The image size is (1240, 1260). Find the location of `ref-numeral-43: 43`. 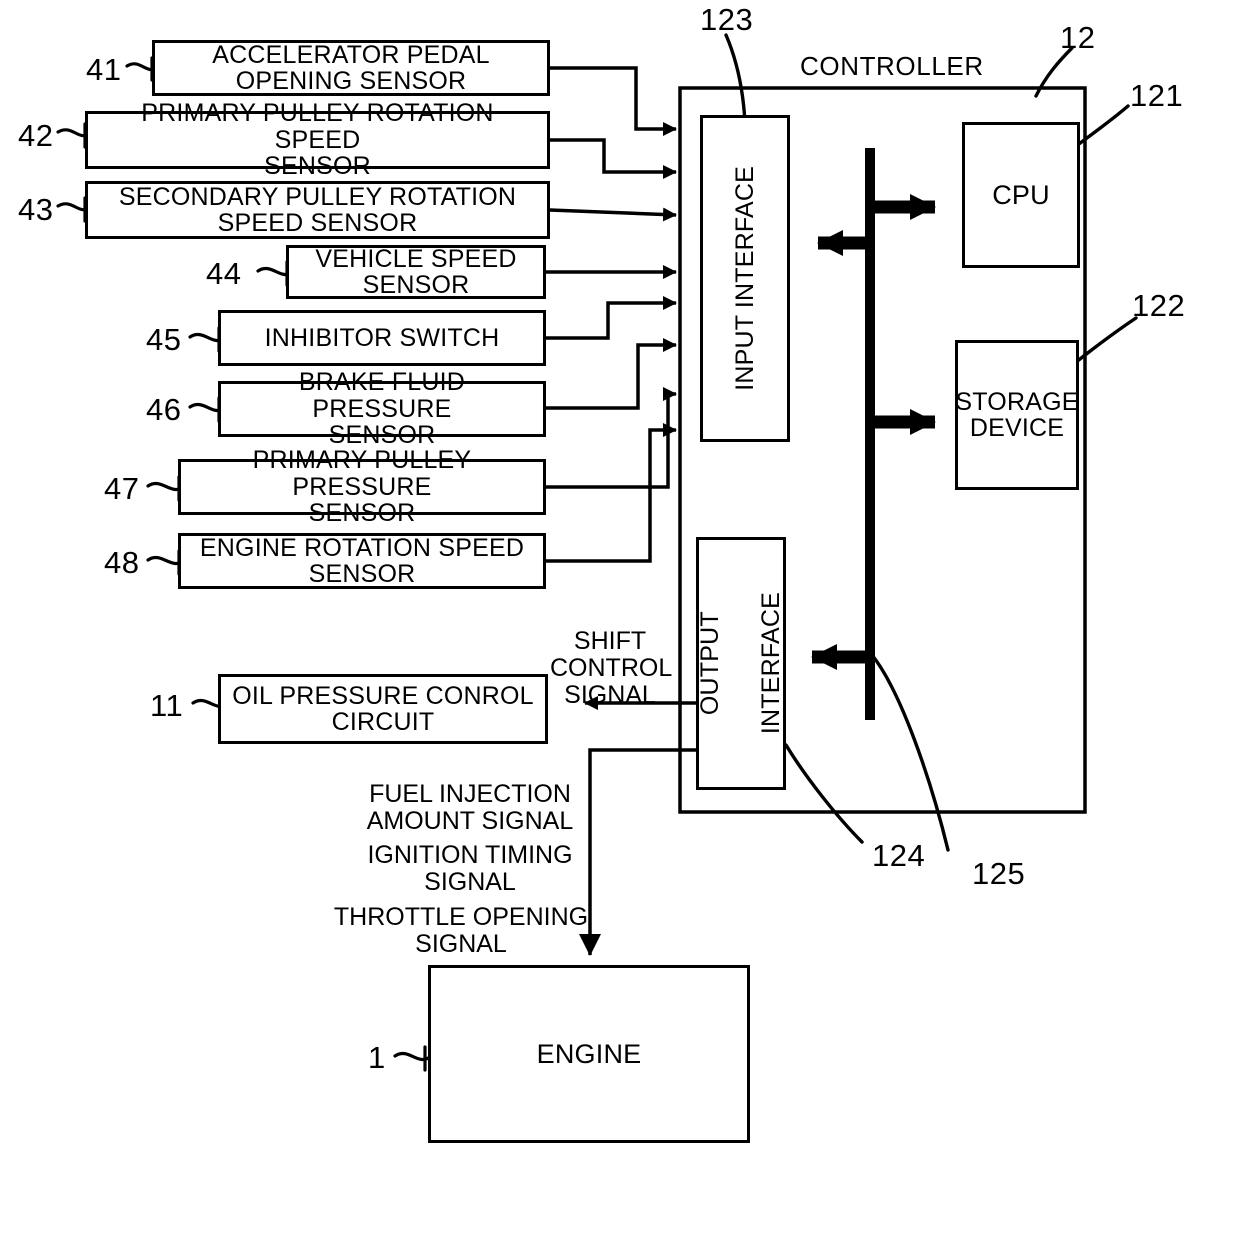

ref-numeral-43: 43 is located at coordinates (35, 210).